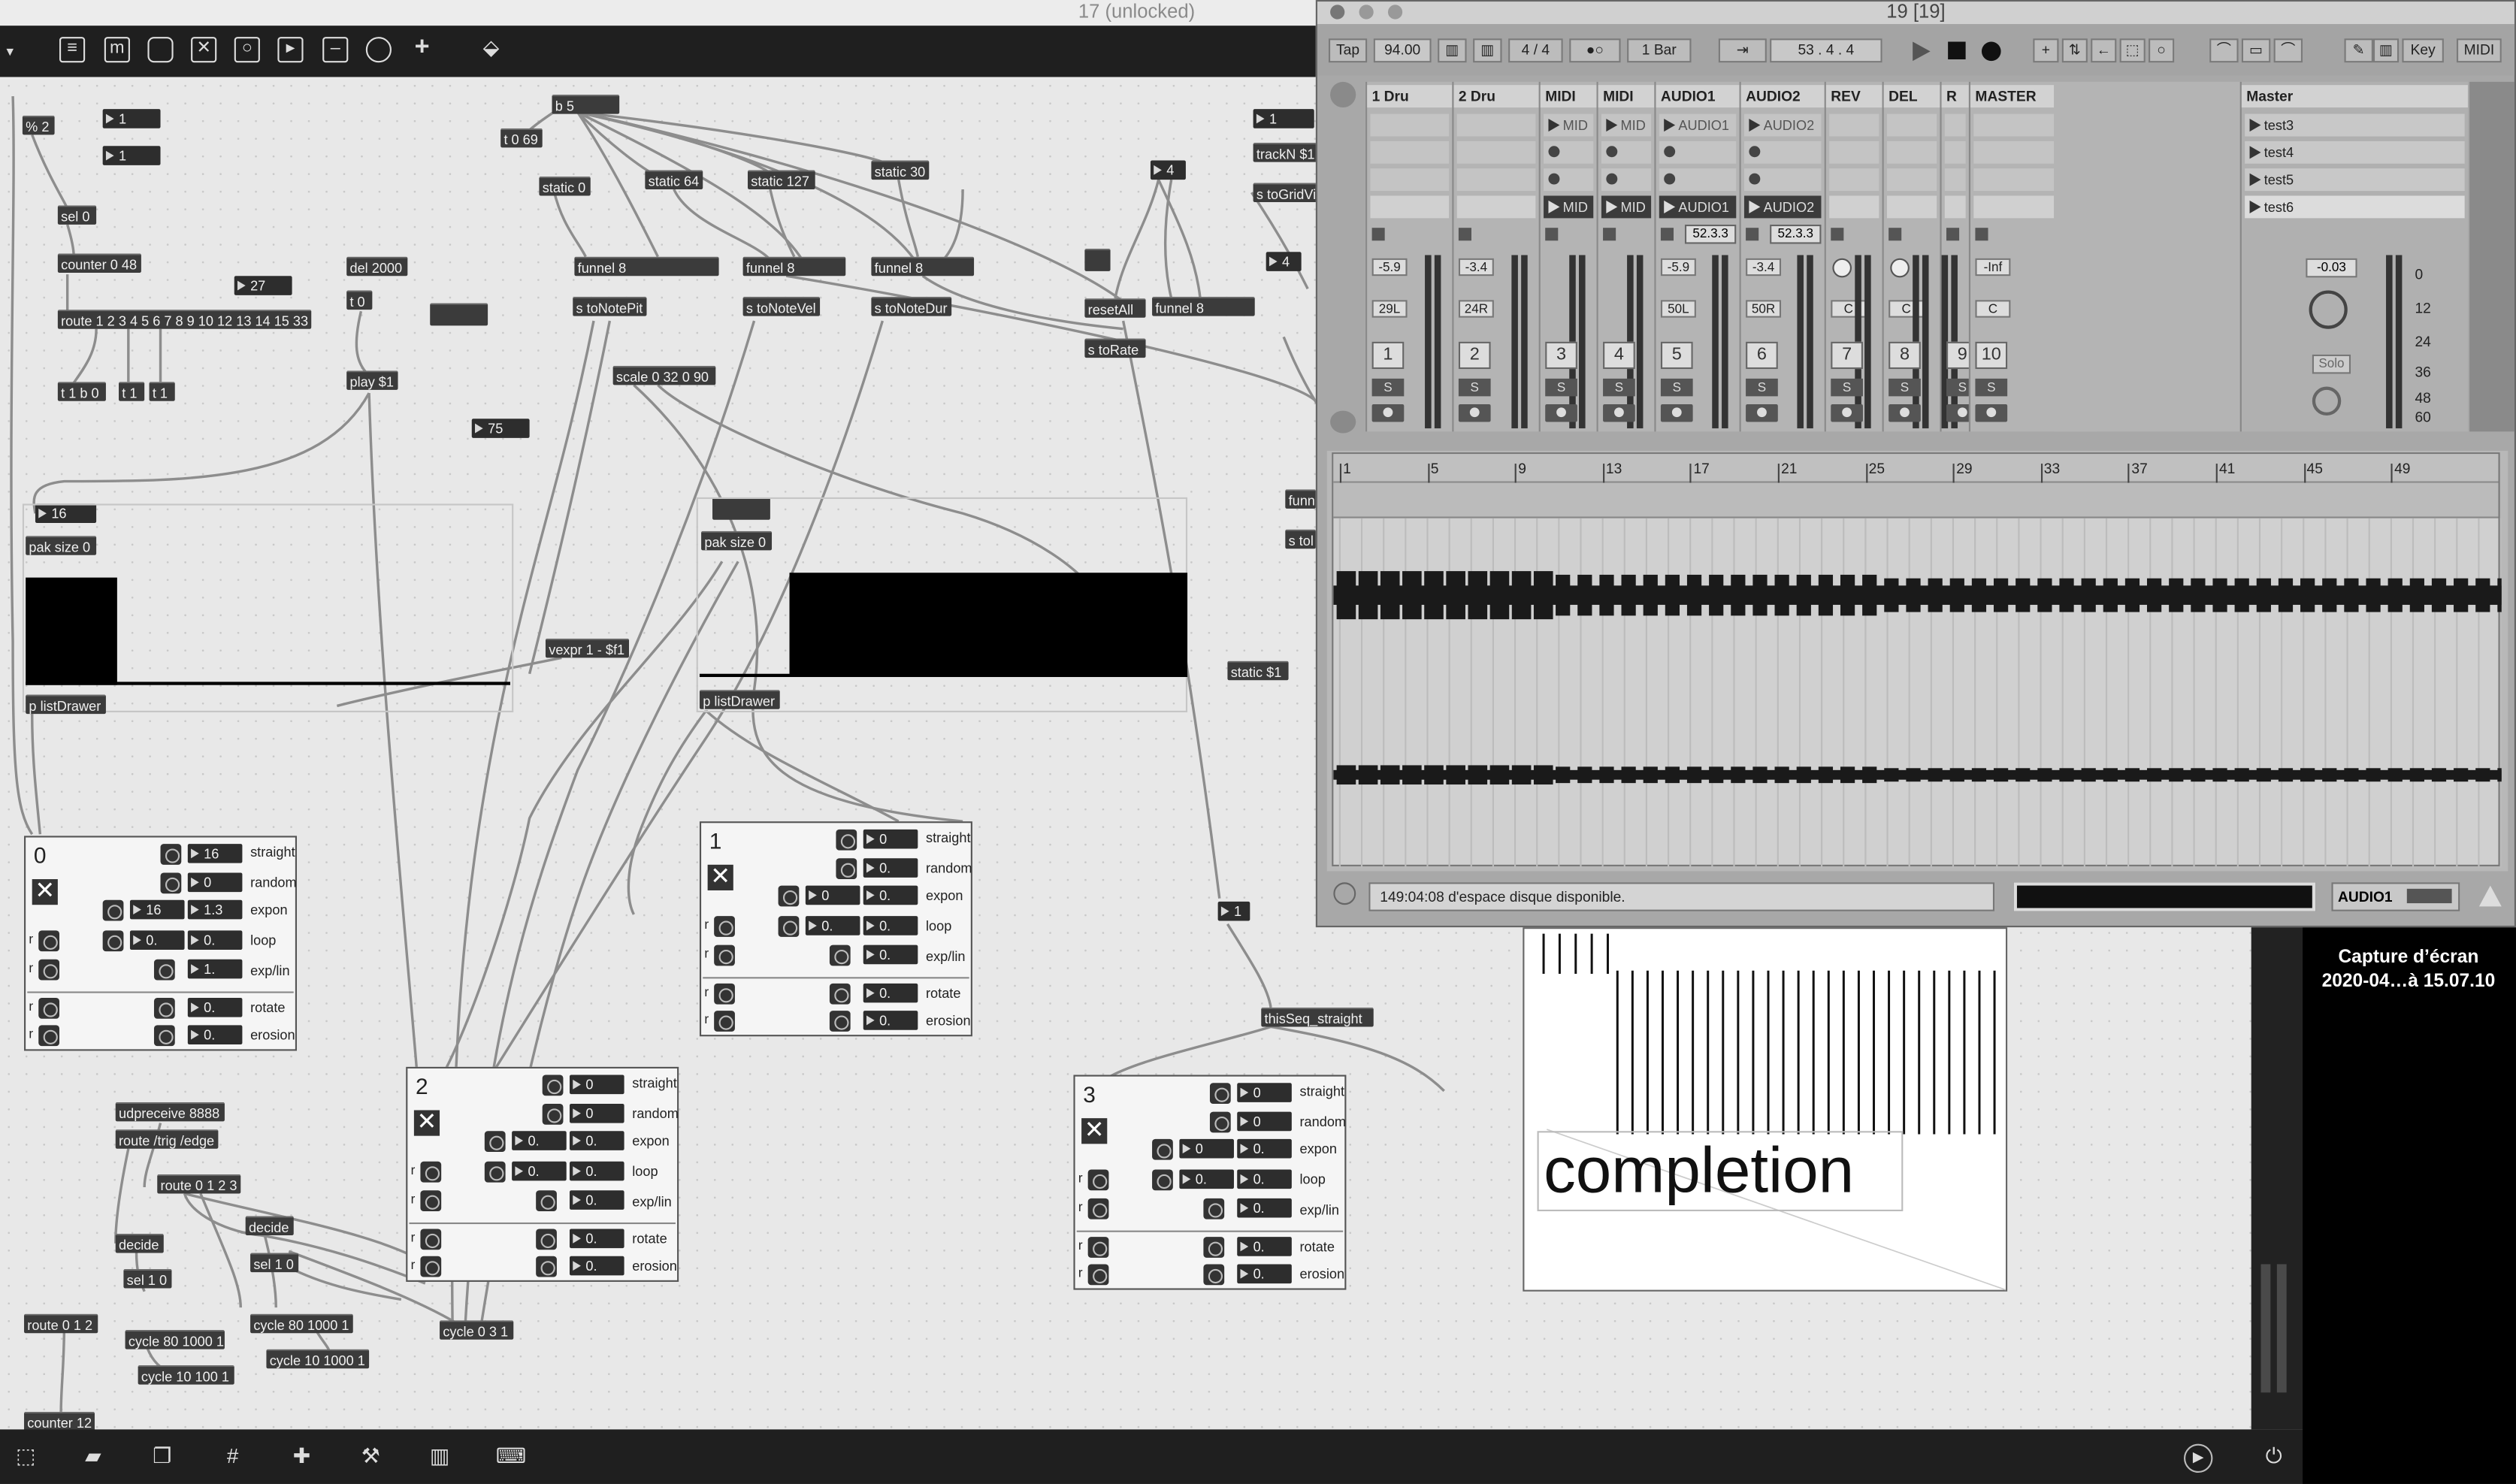 The width and height of the screenshot is (2516, 1484). What do you see at coordinates (1402, 51) in the screenshot?
I see `tempo-field: 94.00` at bounding box center [1402, 51].